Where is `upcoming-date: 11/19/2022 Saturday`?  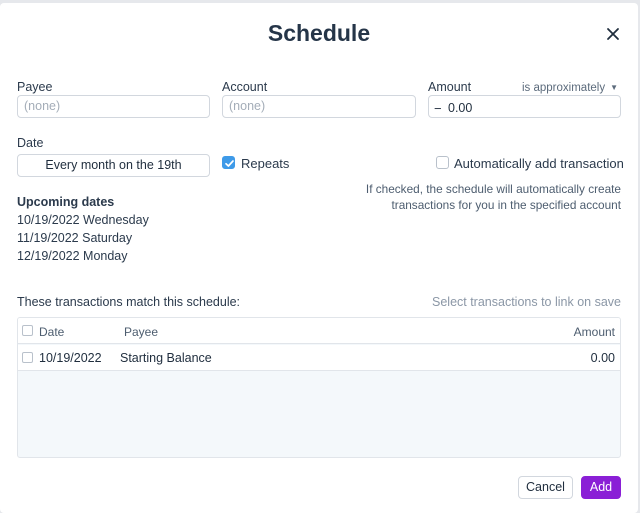 upcoming-date: 11/19/2022 Saturday is located at coordinates (75, 238).